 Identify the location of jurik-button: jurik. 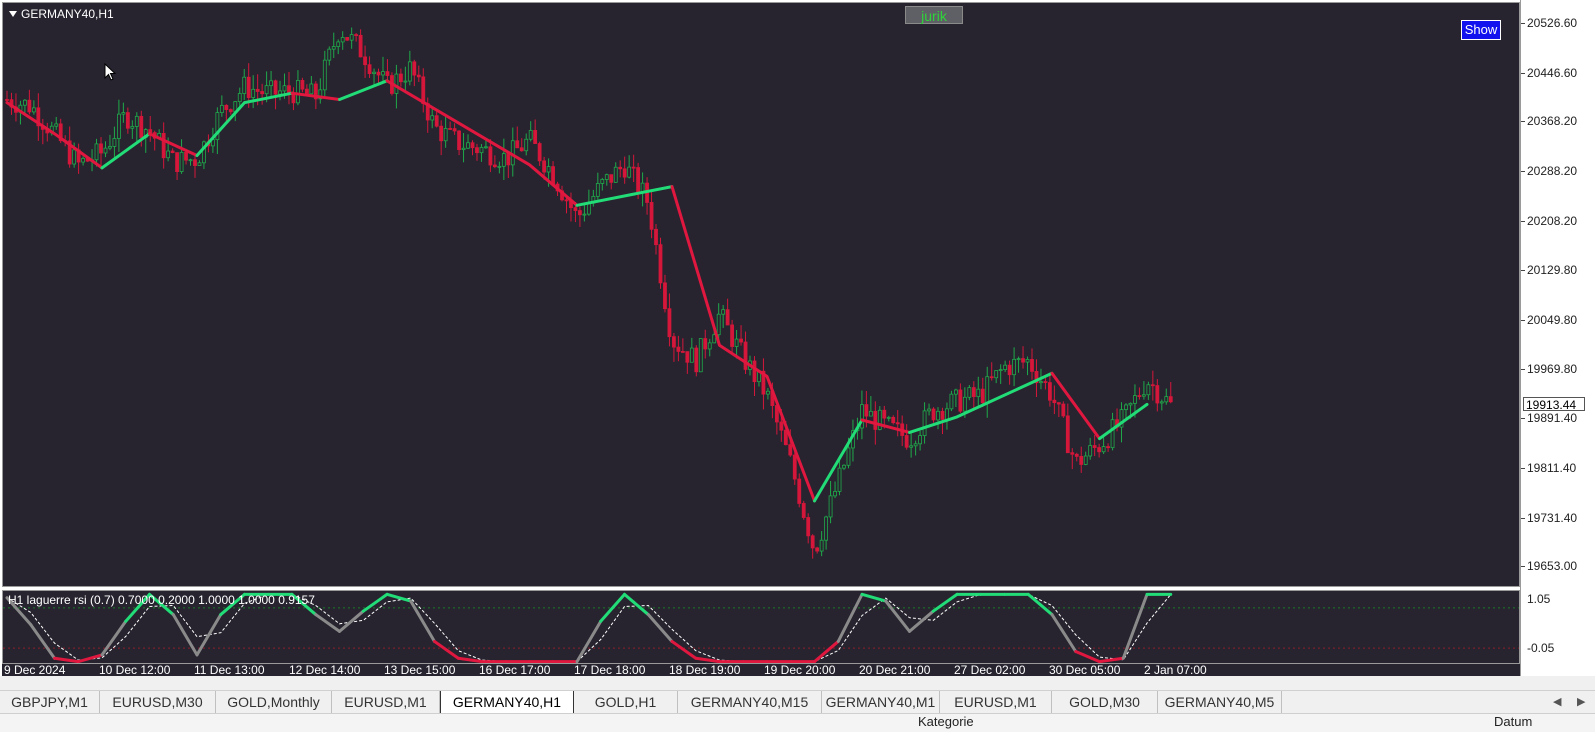
(934, 15).